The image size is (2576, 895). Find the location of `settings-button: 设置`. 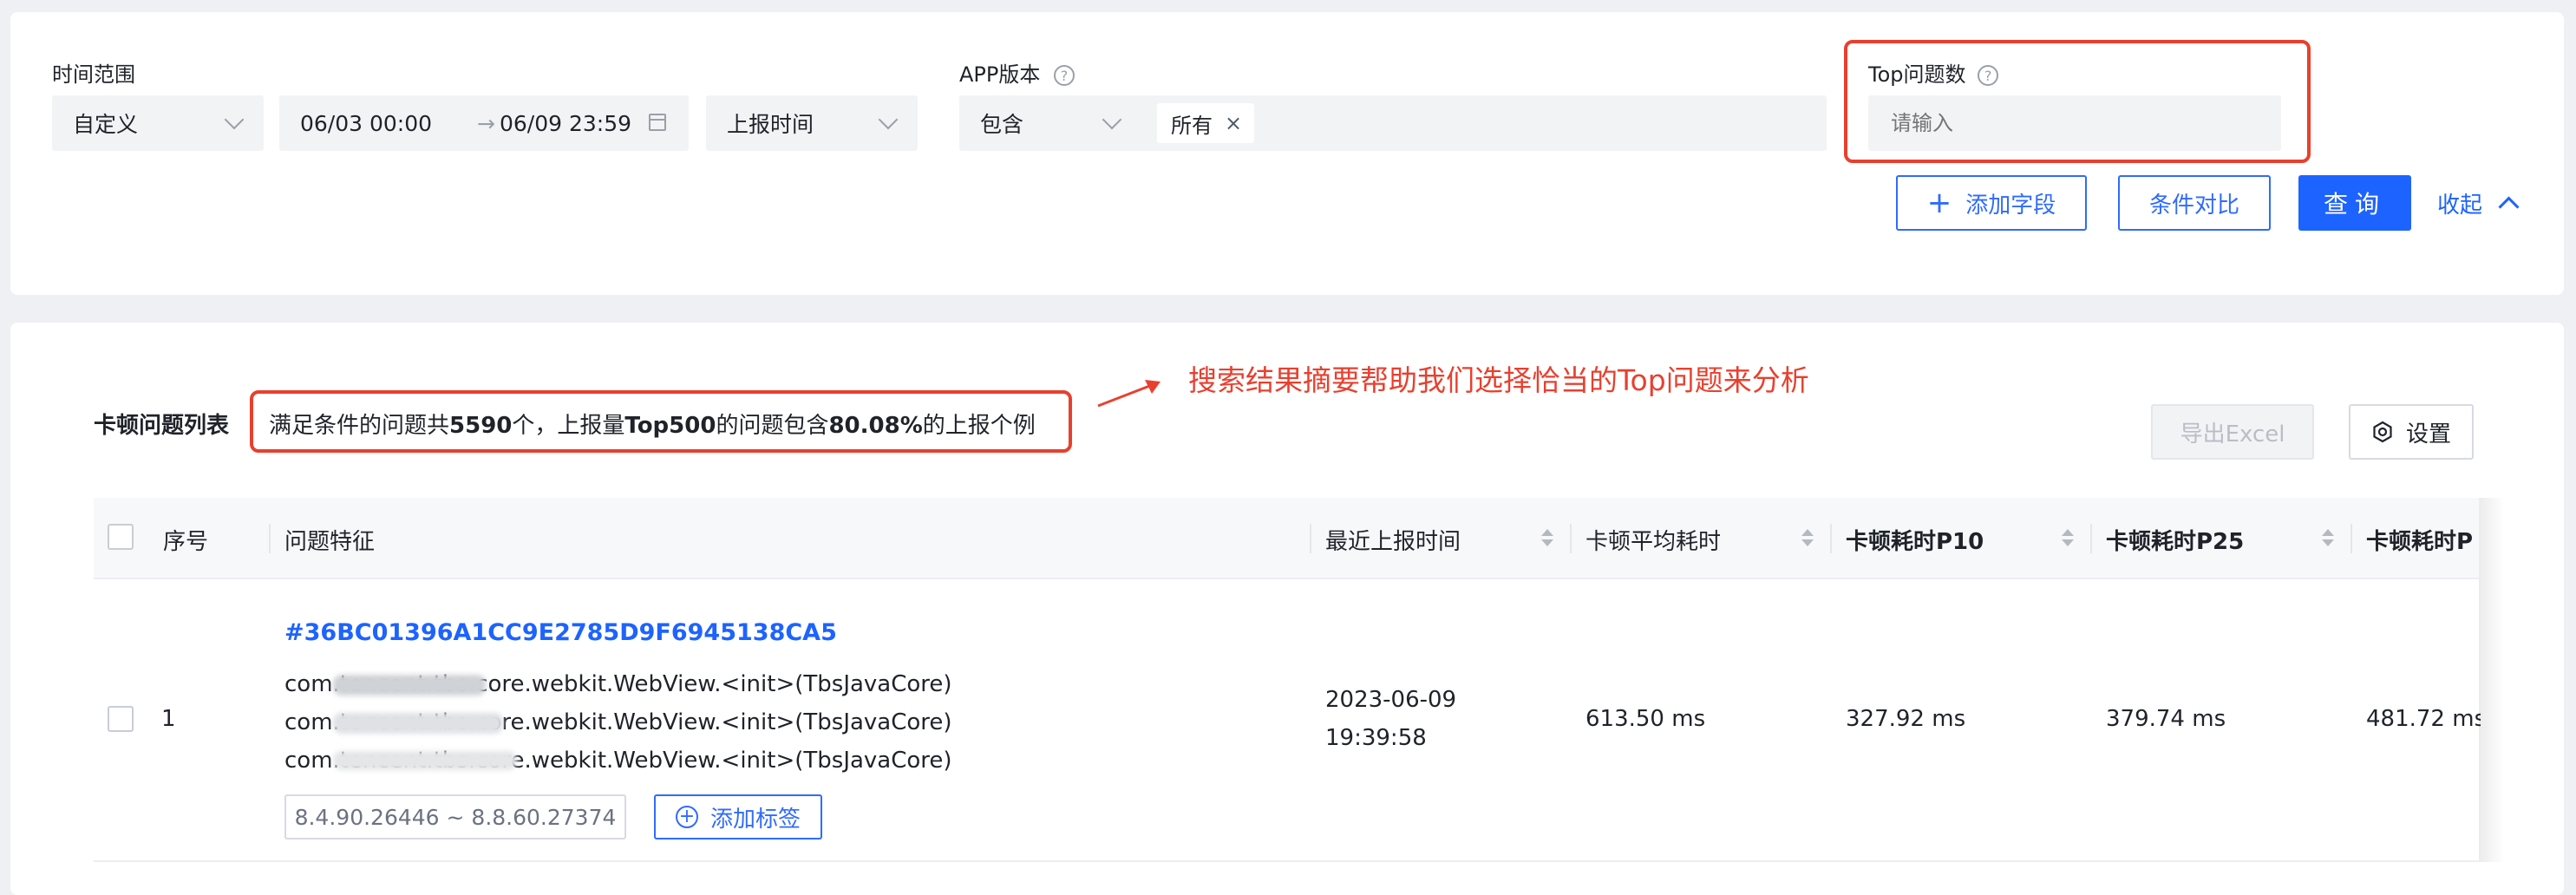

settings-button: 设置 is located at coordinates (2411, 432).